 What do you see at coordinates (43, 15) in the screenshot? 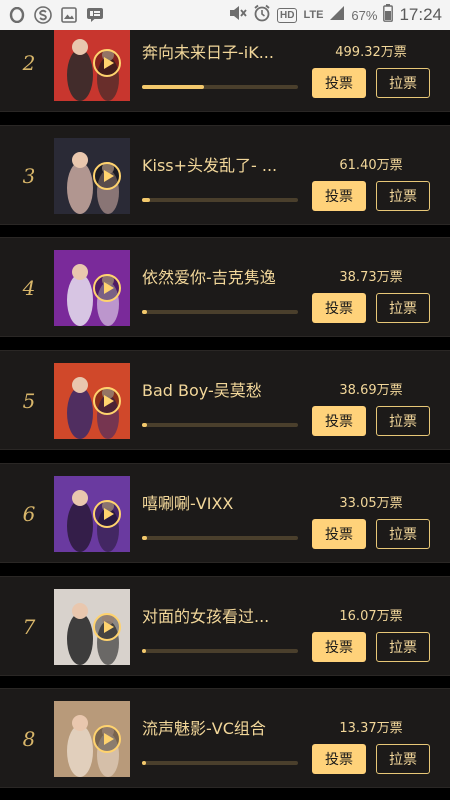
I see `s-browser-icon` at bounding box center [43, 15].